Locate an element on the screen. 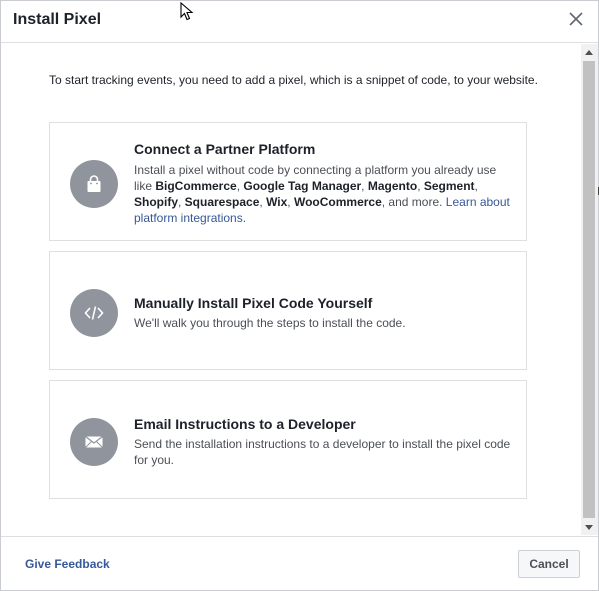 Image resolution: width=599 pixels, height=591 pixels. code-icon is located at coordinates (94, 313).